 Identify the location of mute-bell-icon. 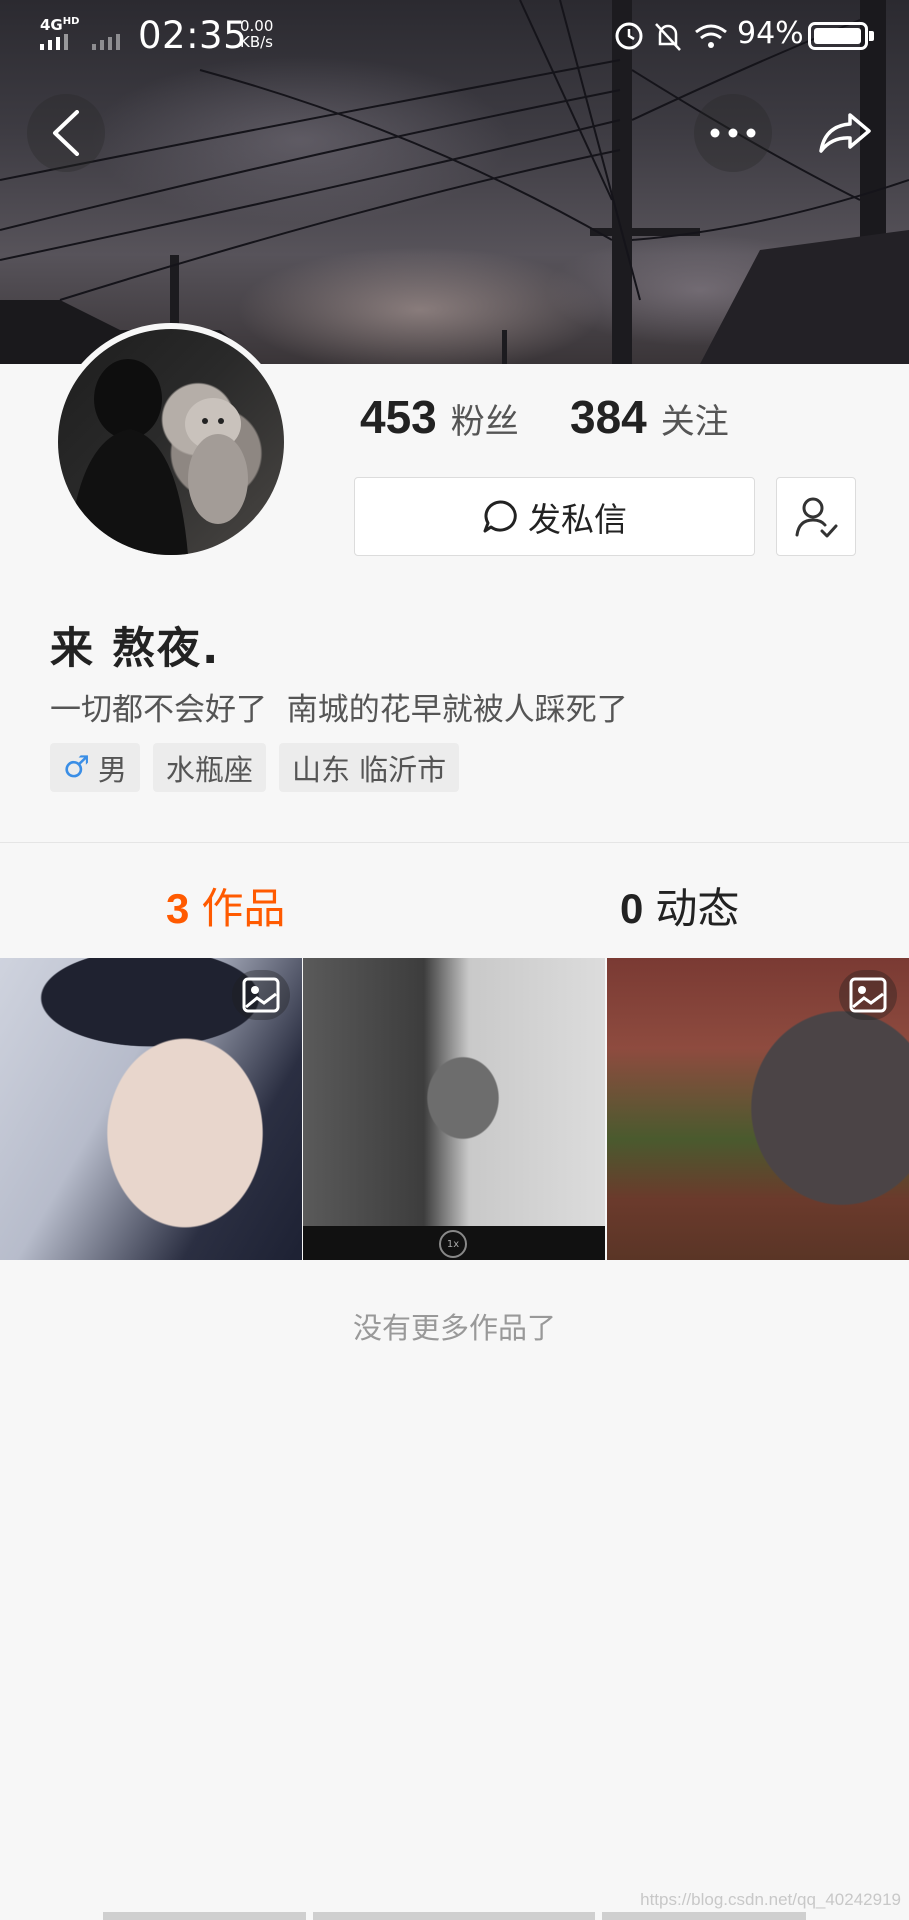
(668, 37).